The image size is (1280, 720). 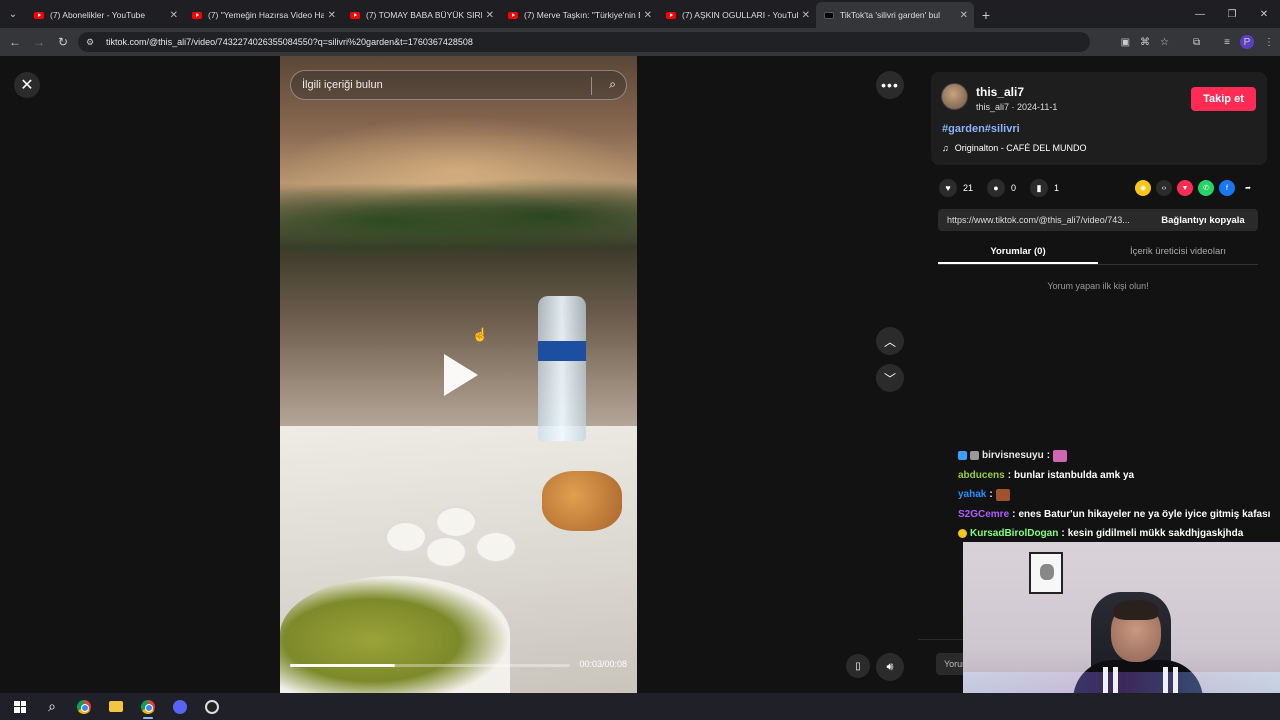 I want to click on hashtags: #garden#silivri, so click(x=981, y=129).